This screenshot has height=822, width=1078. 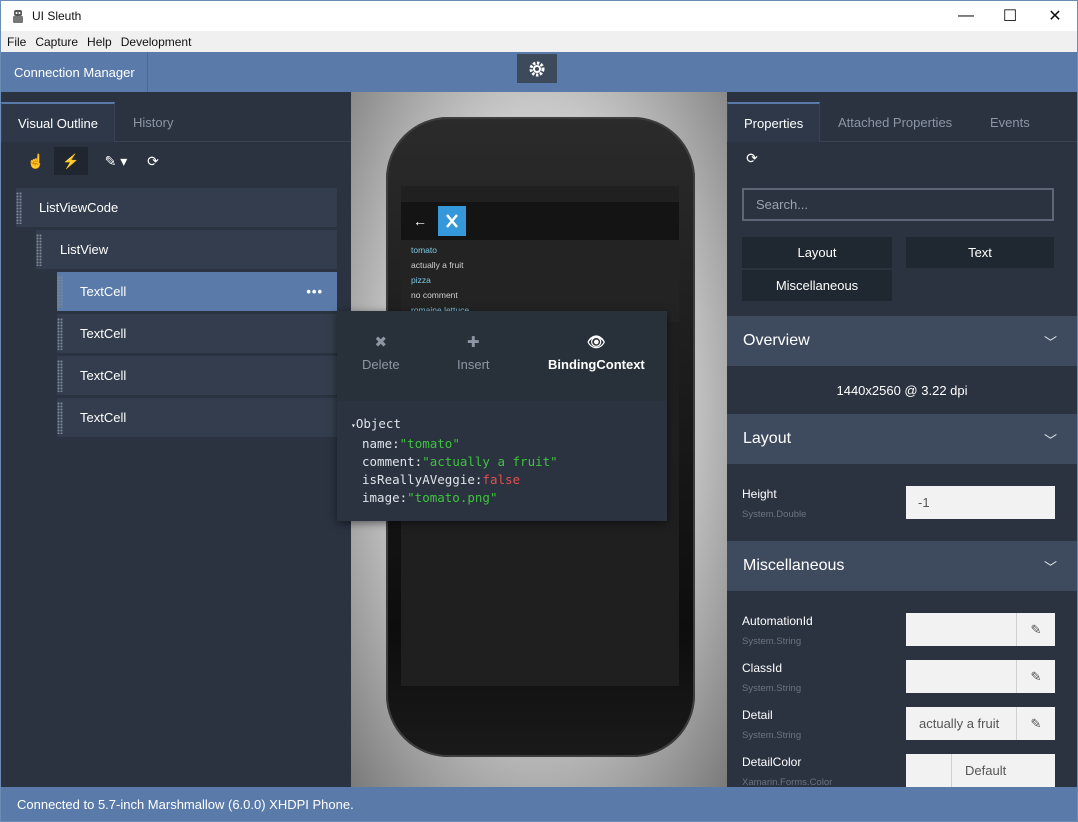 I want to click on tab-visual-outline: Visual Outline, so click(x=58, y=122).